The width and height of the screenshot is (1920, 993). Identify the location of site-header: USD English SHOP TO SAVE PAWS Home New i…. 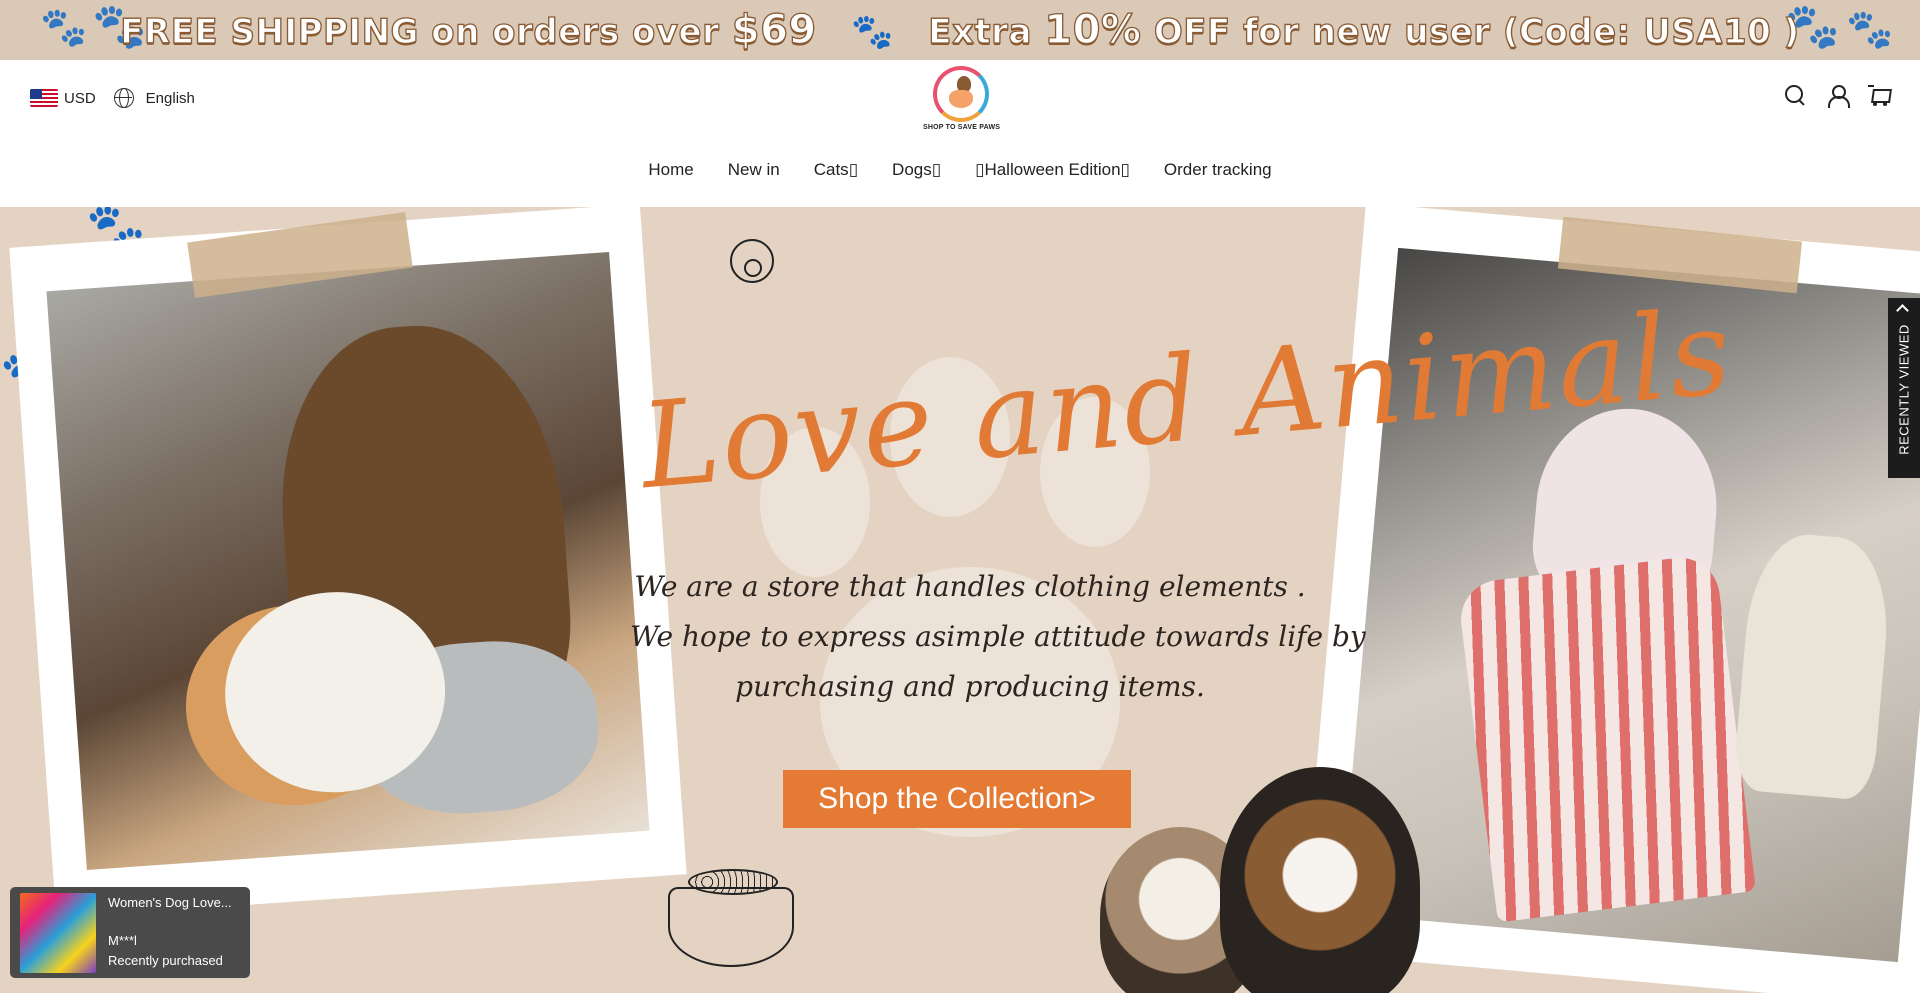
(960, 133).